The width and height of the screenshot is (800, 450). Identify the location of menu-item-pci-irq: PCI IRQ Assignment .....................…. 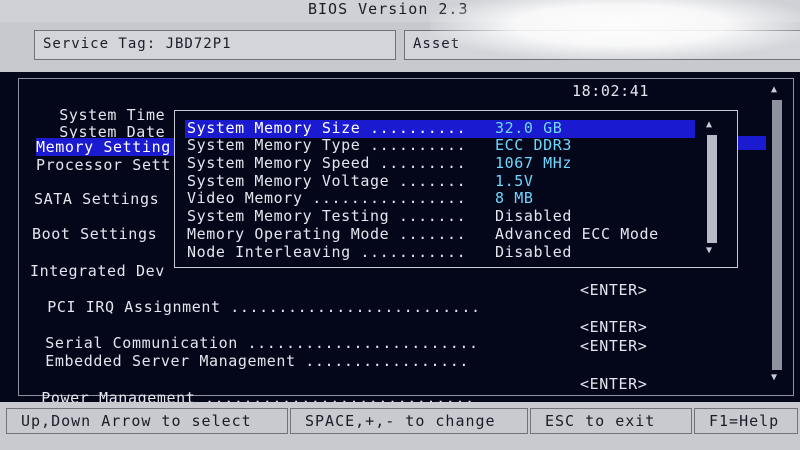
(254, 298).